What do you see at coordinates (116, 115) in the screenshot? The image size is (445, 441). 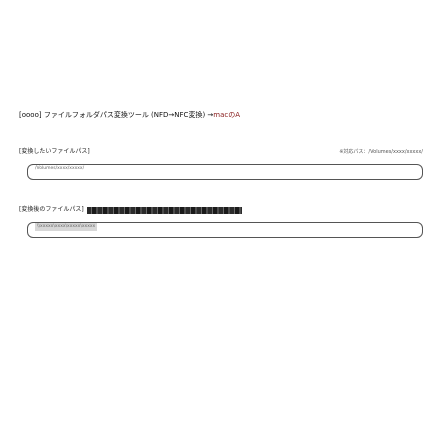 I see `title-text: [oooo] ファイルフォルダパス変換ツール (NFD→NFC変換) →` at bounding box center [116, 115].